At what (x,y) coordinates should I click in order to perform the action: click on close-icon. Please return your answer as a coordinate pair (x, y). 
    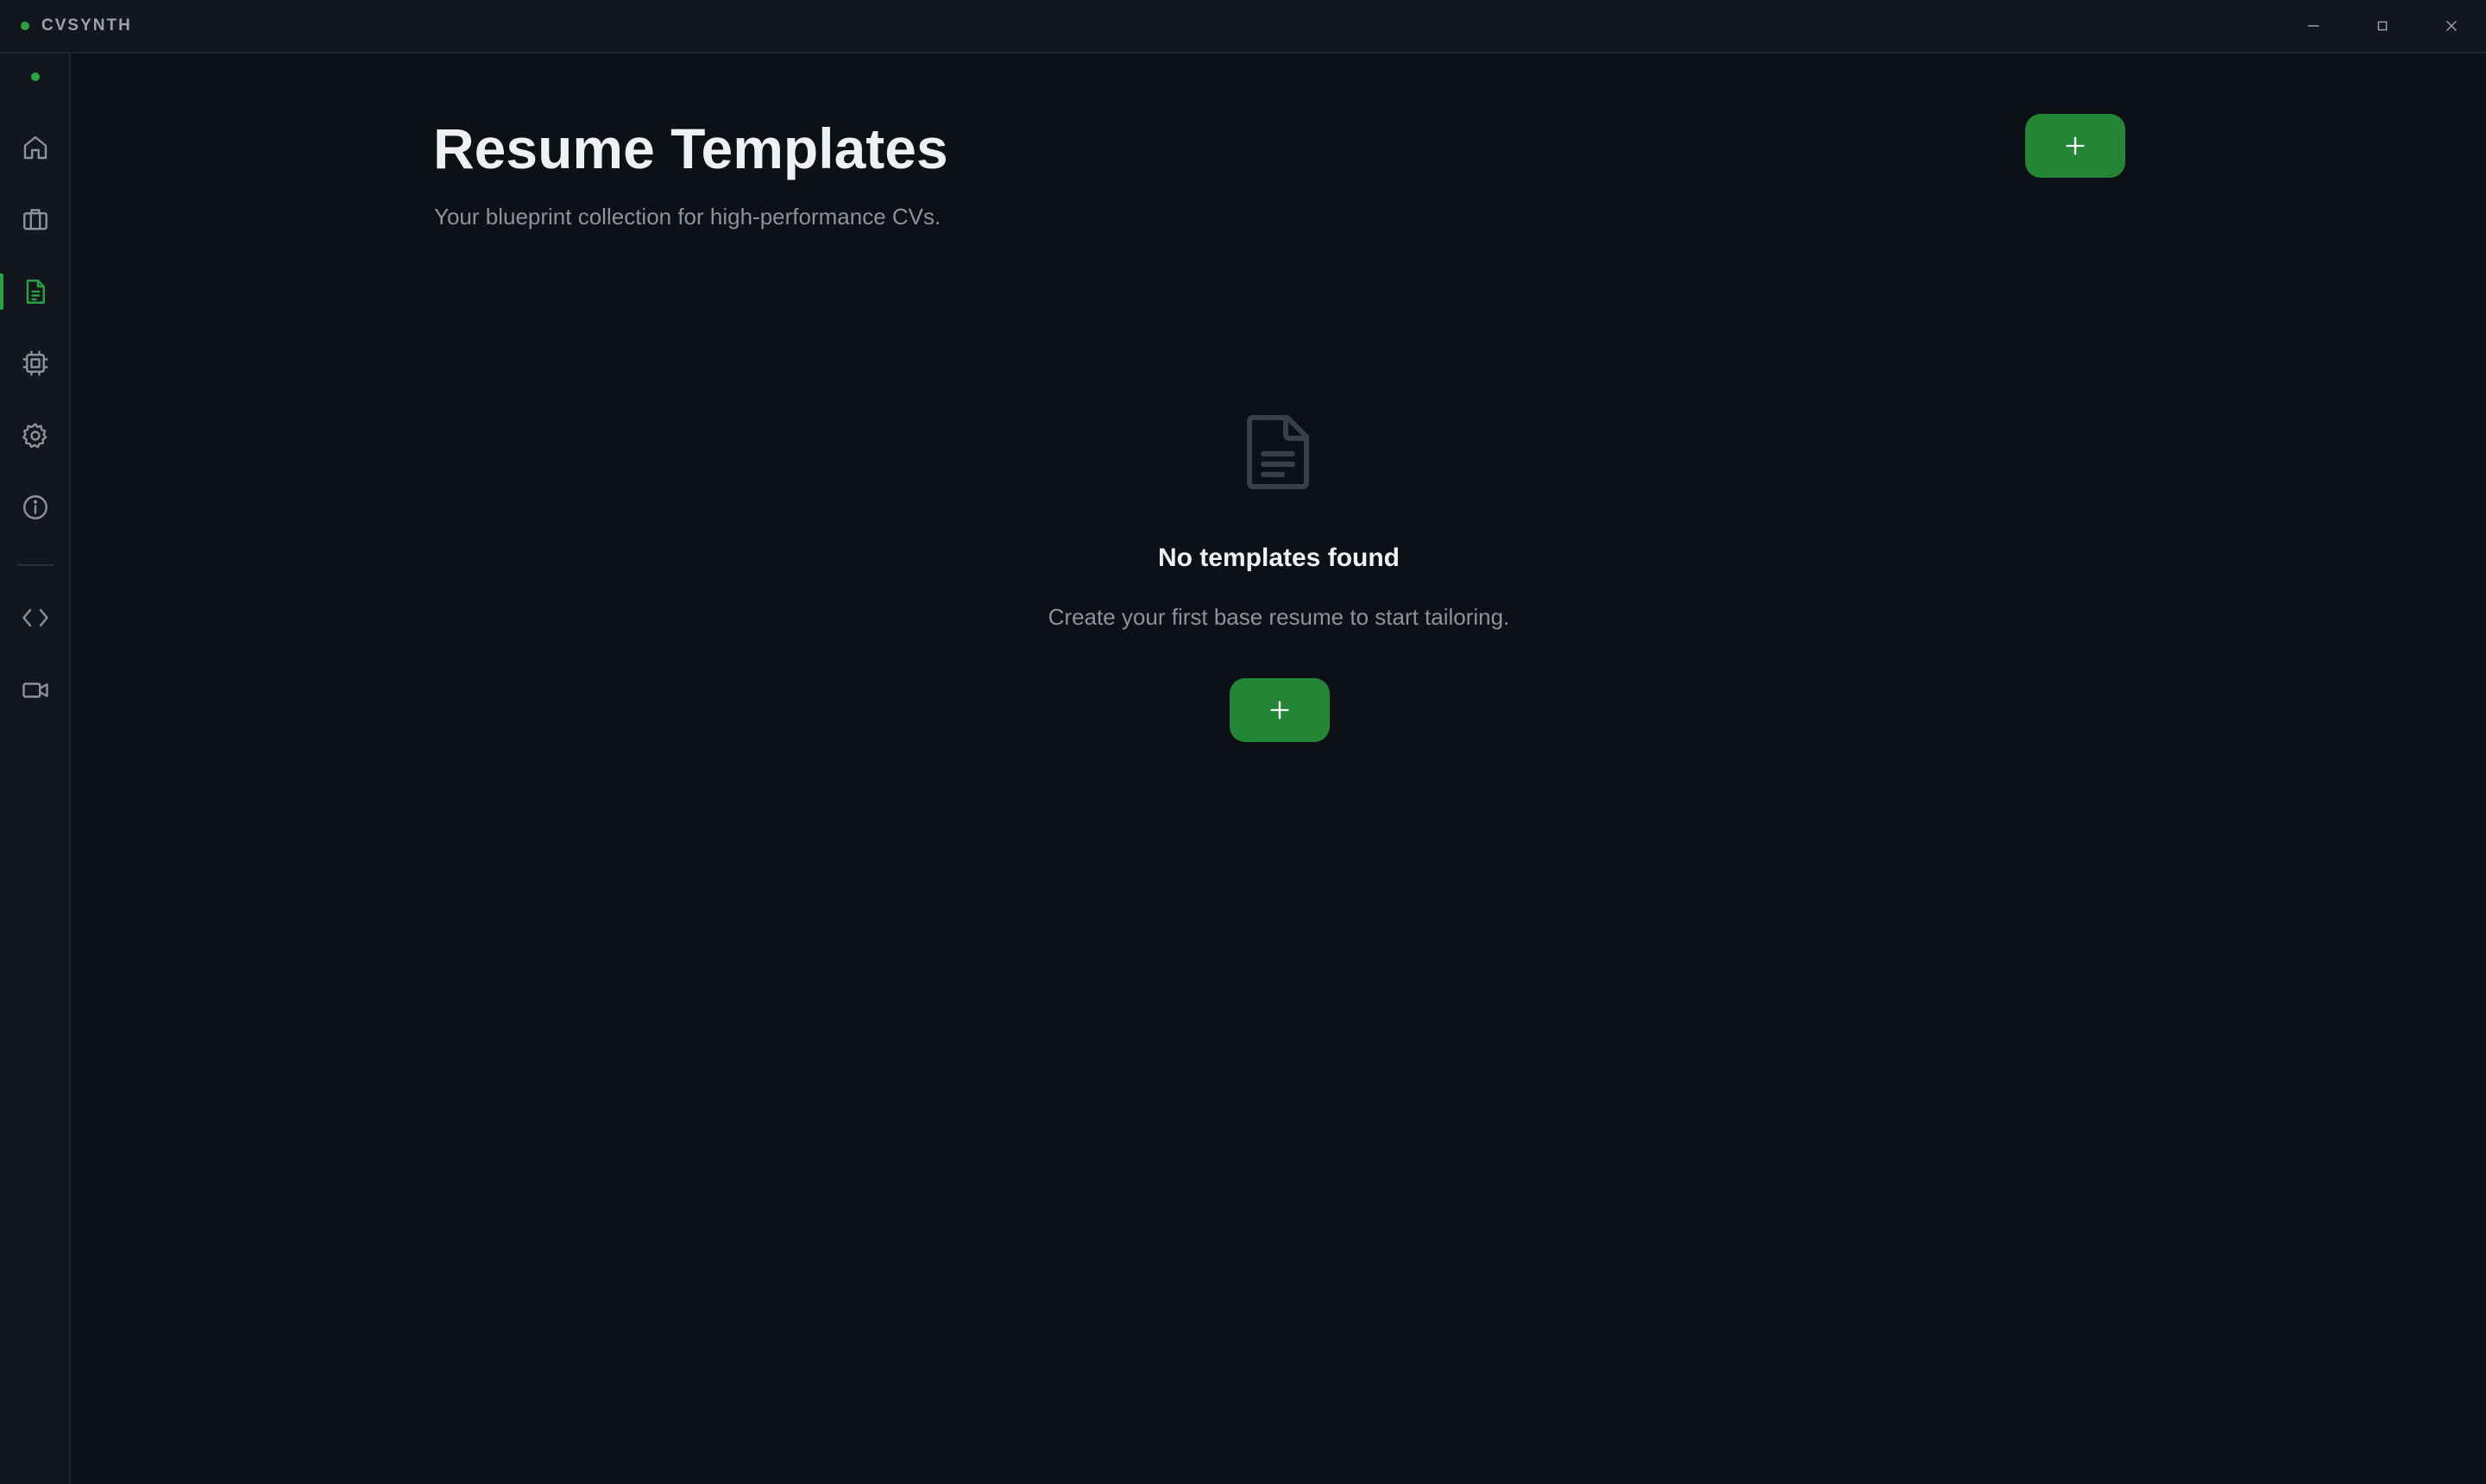
    Looking at the image, I should click on (2451, 26).